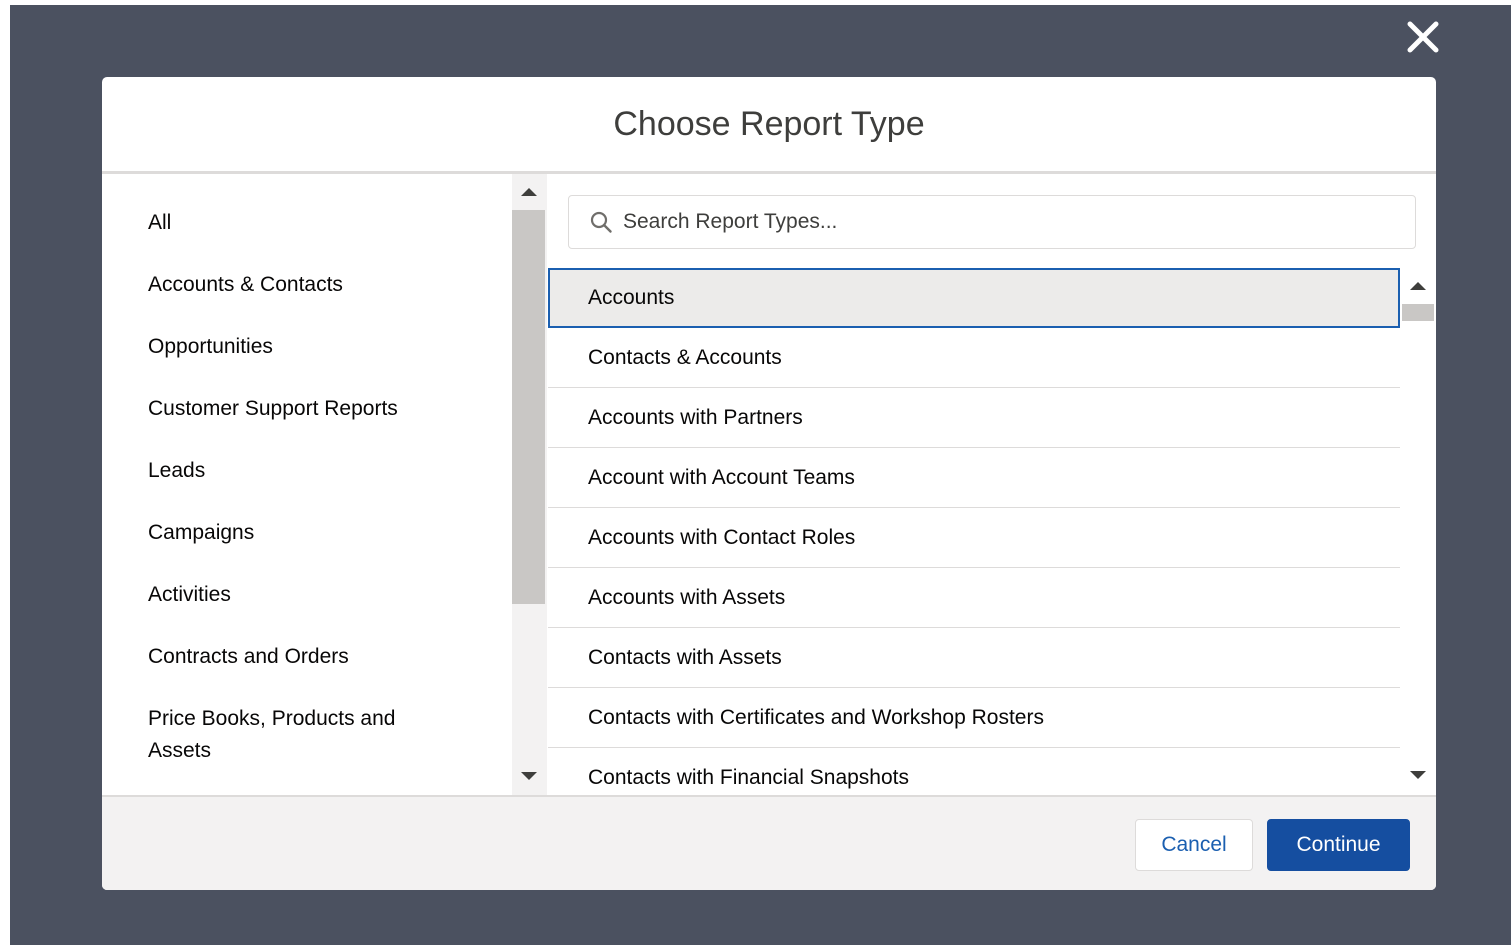 This screenshot has height=945, width=1511. I want to click on report-type-item-account-teams: Account with Account Teams, so click(974, 478).